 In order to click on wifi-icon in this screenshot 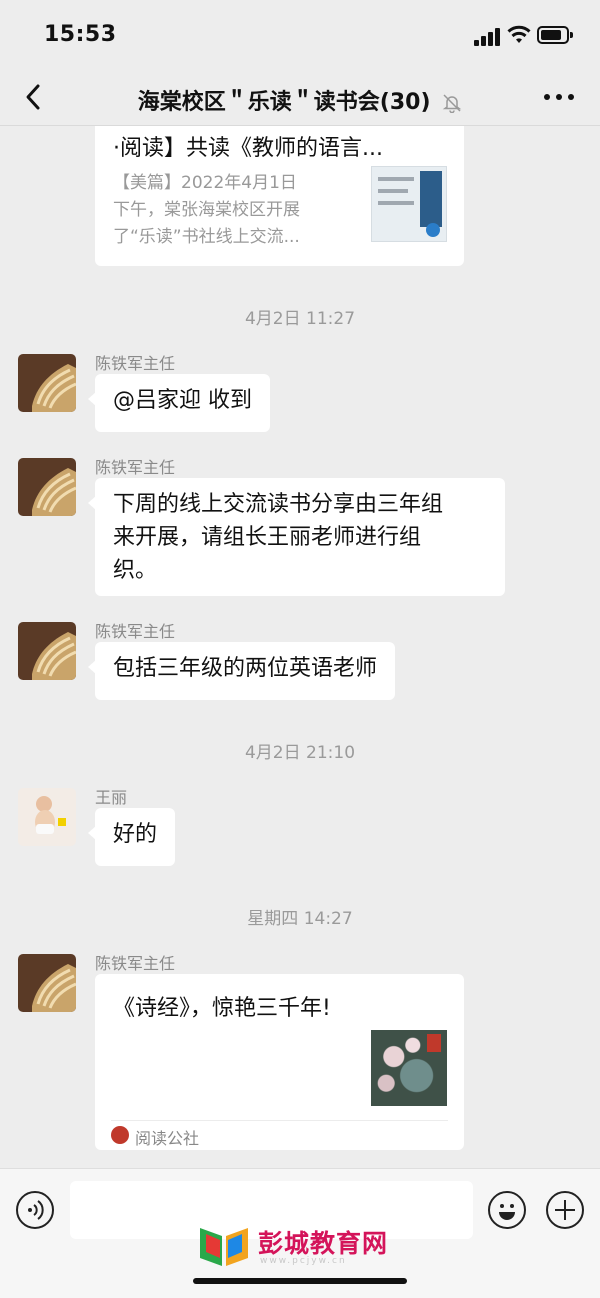, I will do `click(519, 34)`.